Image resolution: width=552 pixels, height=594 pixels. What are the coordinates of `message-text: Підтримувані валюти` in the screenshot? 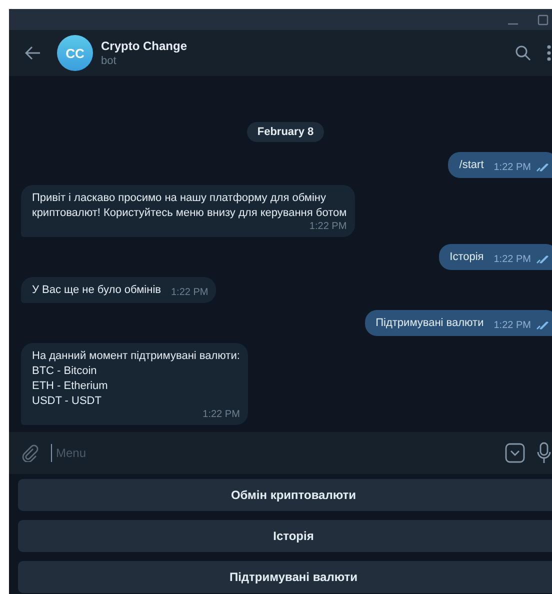 It's located at (430, 323).